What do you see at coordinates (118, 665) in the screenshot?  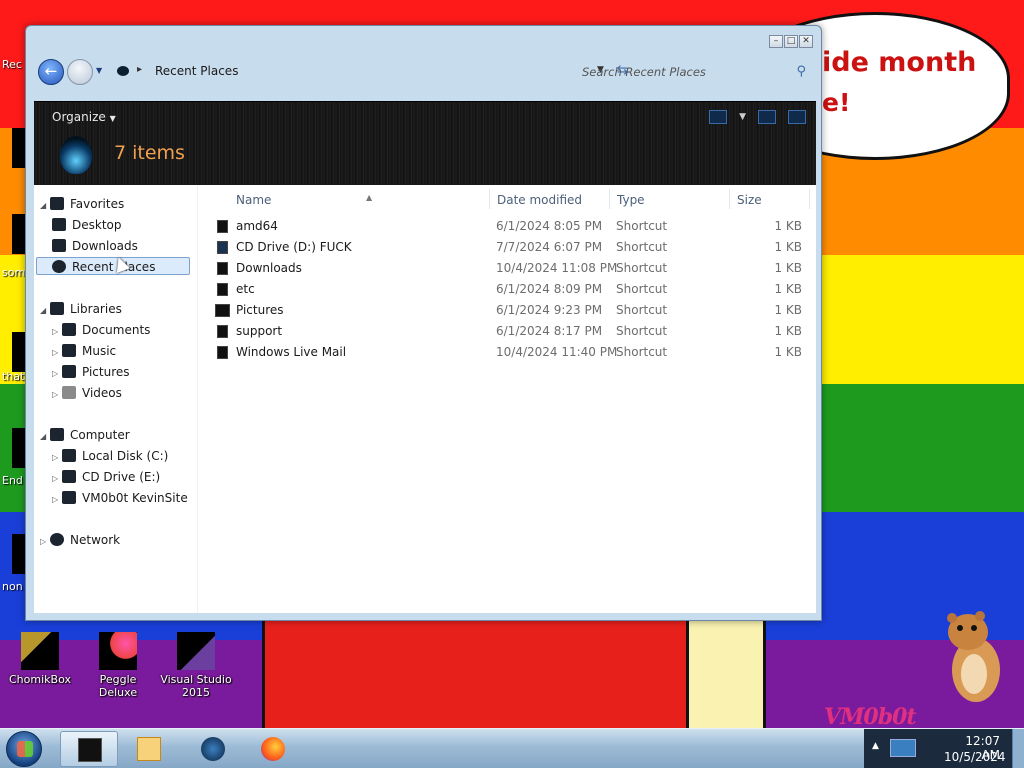 I see `desktop-icon-peggle: Peggle Deluxe` at bounding box center [118, 665].